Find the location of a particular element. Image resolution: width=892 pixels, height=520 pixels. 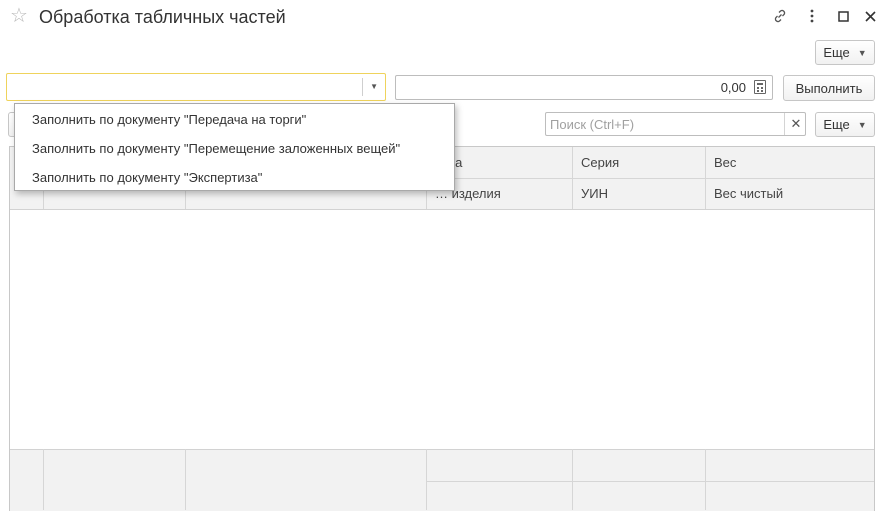

search-field: ✕ is located at coordinates (675, 124).